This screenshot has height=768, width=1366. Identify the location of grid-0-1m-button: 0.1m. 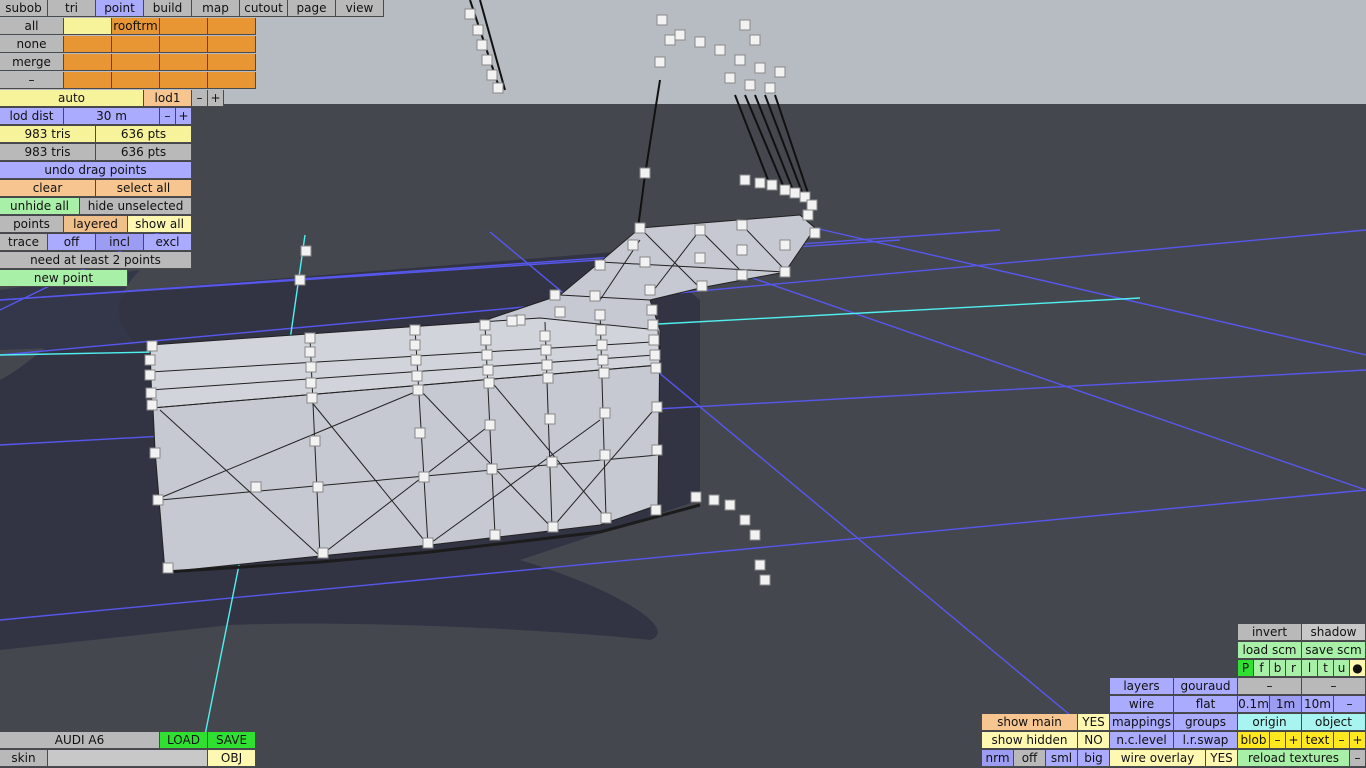
(1254, 704).